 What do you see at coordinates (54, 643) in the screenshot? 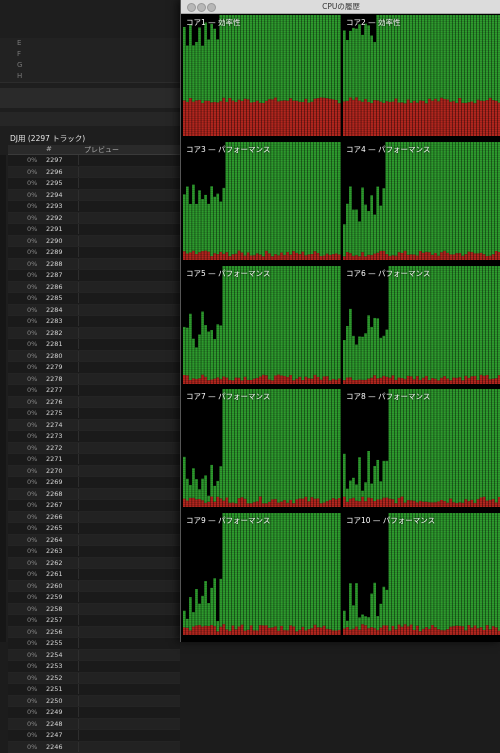
I see `track-number: 2255` at bounding box center [54, 643].